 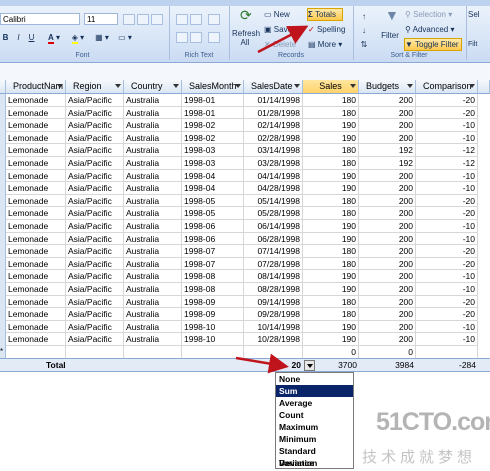 I want to click on watermark-slogan: 技术成就梦想, so click(x=419, y=457).